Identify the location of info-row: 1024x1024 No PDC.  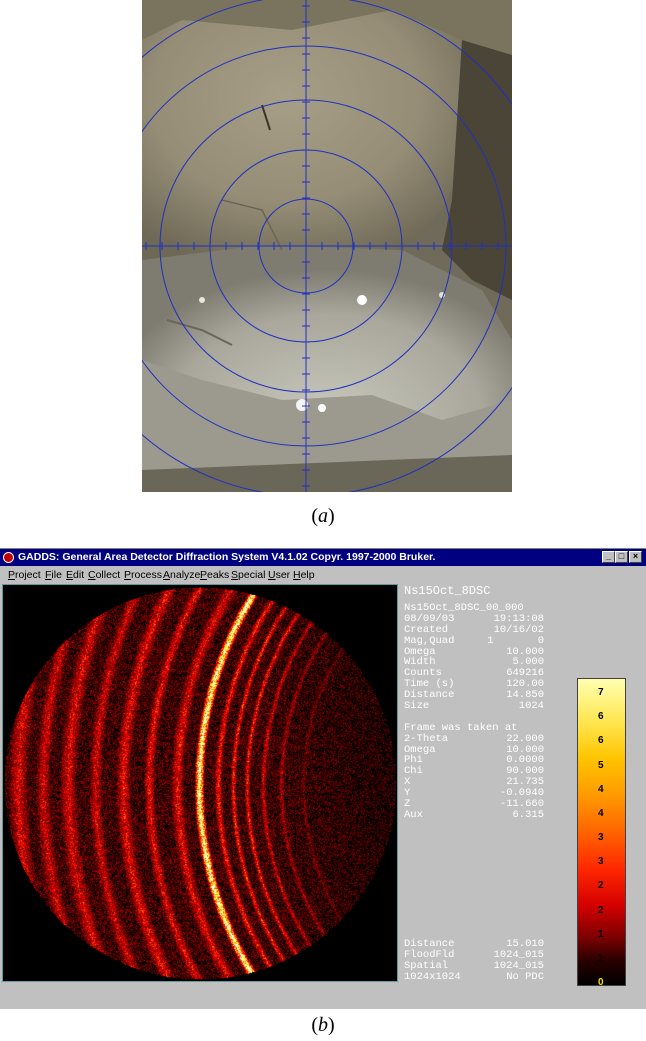
(474, 976).